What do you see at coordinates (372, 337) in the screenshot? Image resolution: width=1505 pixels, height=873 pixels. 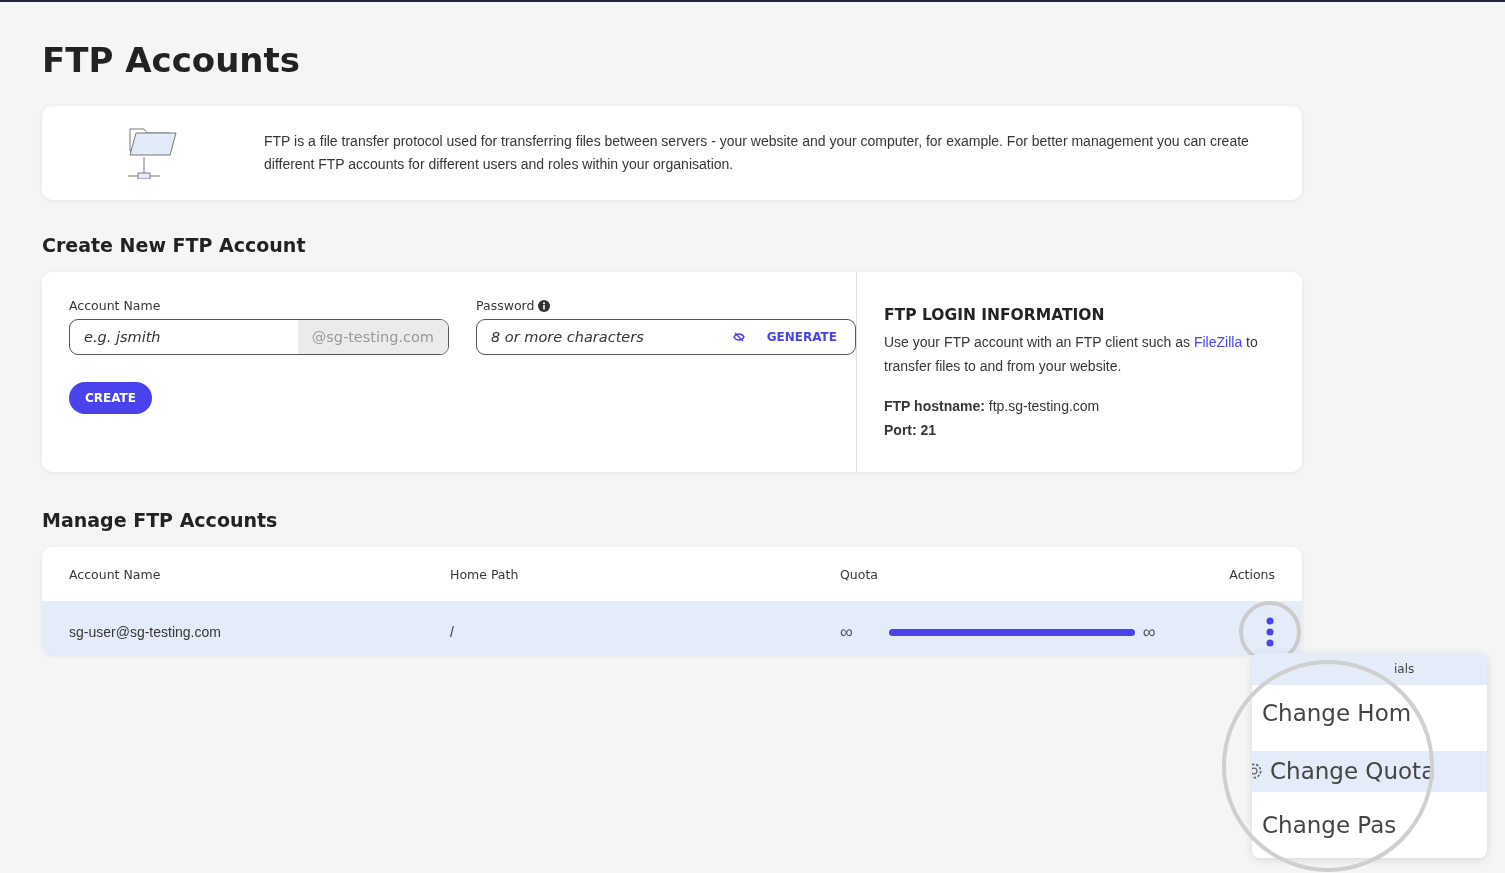 I see `domain-suffix: @sg-testing.com` at bounding box center [372, 337].